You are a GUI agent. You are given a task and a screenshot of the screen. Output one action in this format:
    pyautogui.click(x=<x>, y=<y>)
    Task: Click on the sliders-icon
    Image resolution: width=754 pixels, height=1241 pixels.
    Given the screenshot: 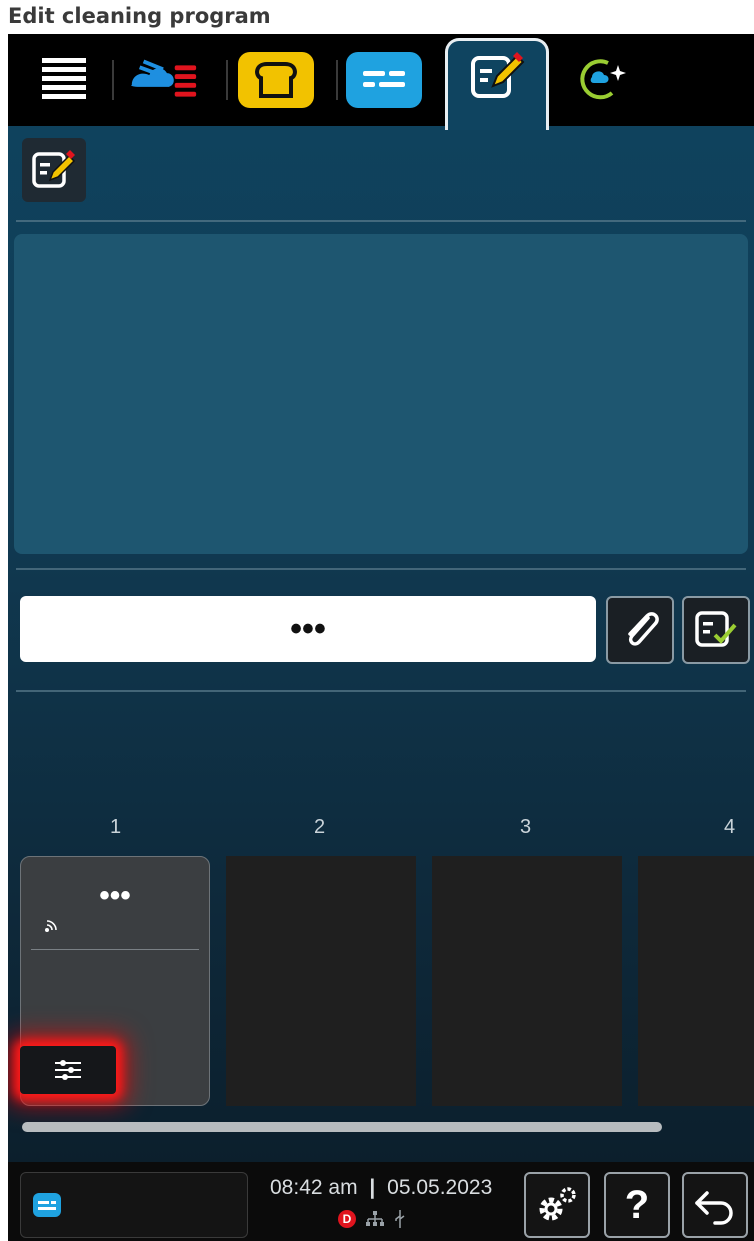 What is the action you would take?
    pyautogui.click(x=68, y=1070)
    